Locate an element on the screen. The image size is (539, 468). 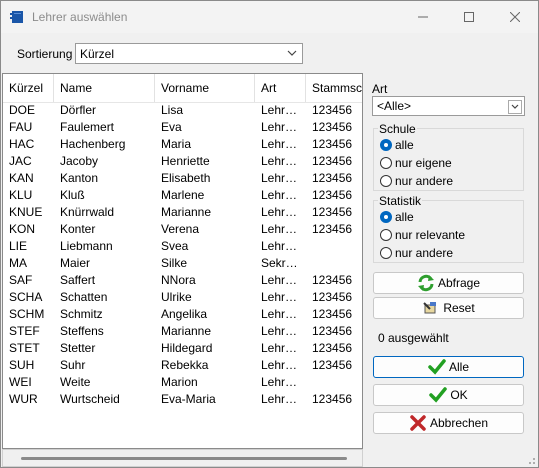
statistik-group-title: Statistik is located at coordinates (400, 201).